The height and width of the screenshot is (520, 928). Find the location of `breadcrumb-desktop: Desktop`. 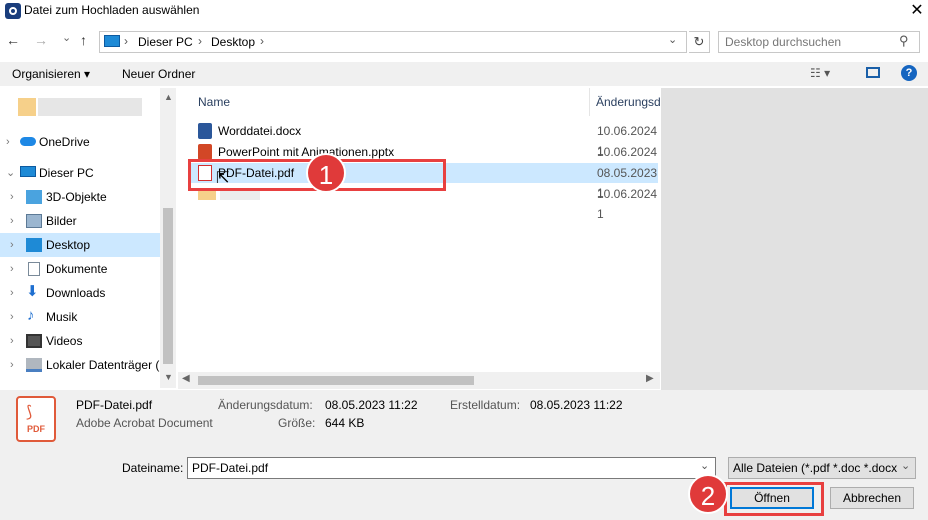

breadcrumb-desktop: Desktop is located at coordinates (233, 42).